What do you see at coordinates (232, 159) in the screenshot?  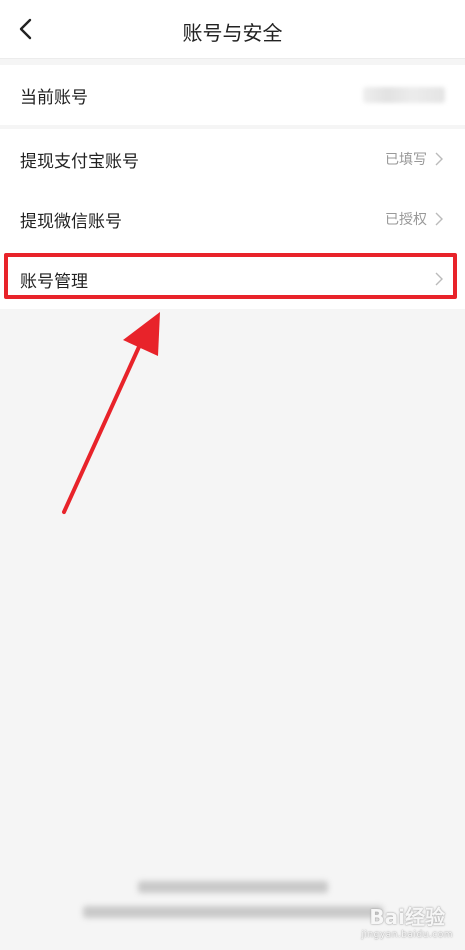 I see `alipay-withdraw-row: 提现支付宝账号 已填写` at bounding box center [232, 159].